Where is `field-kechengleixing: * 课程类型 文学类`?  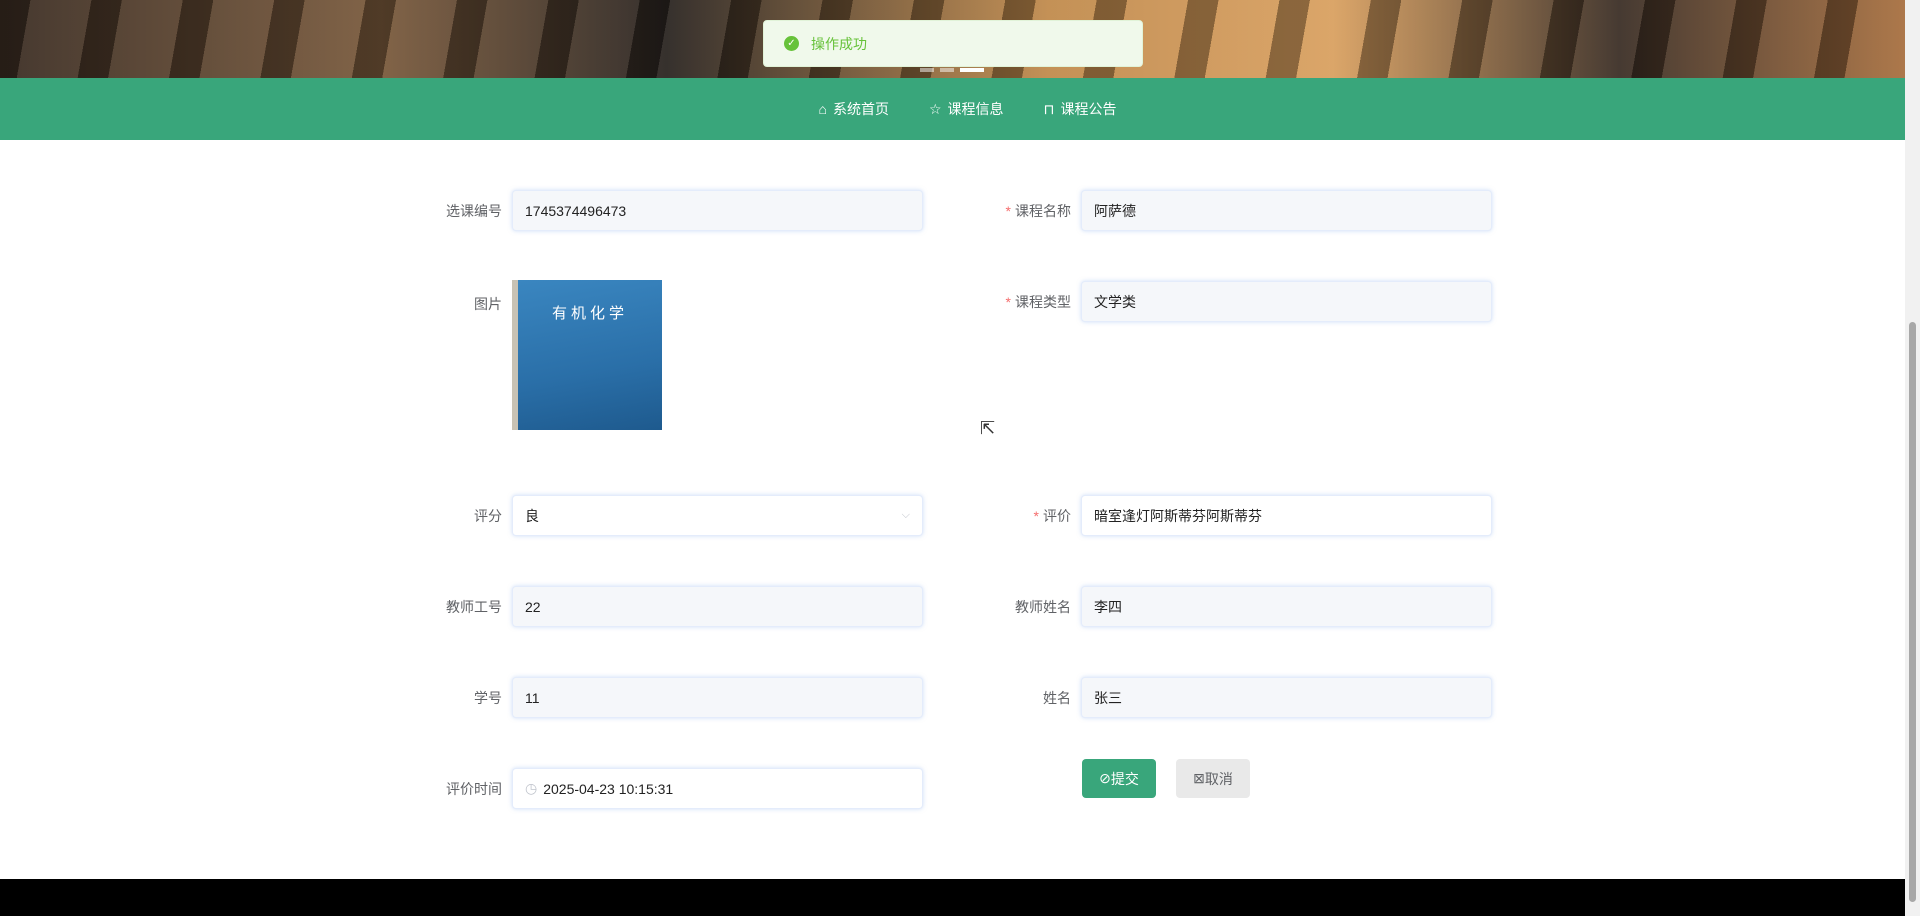
field-kechengleixing: * 课程类型 文学类 is located at coordinates (1236, 301).